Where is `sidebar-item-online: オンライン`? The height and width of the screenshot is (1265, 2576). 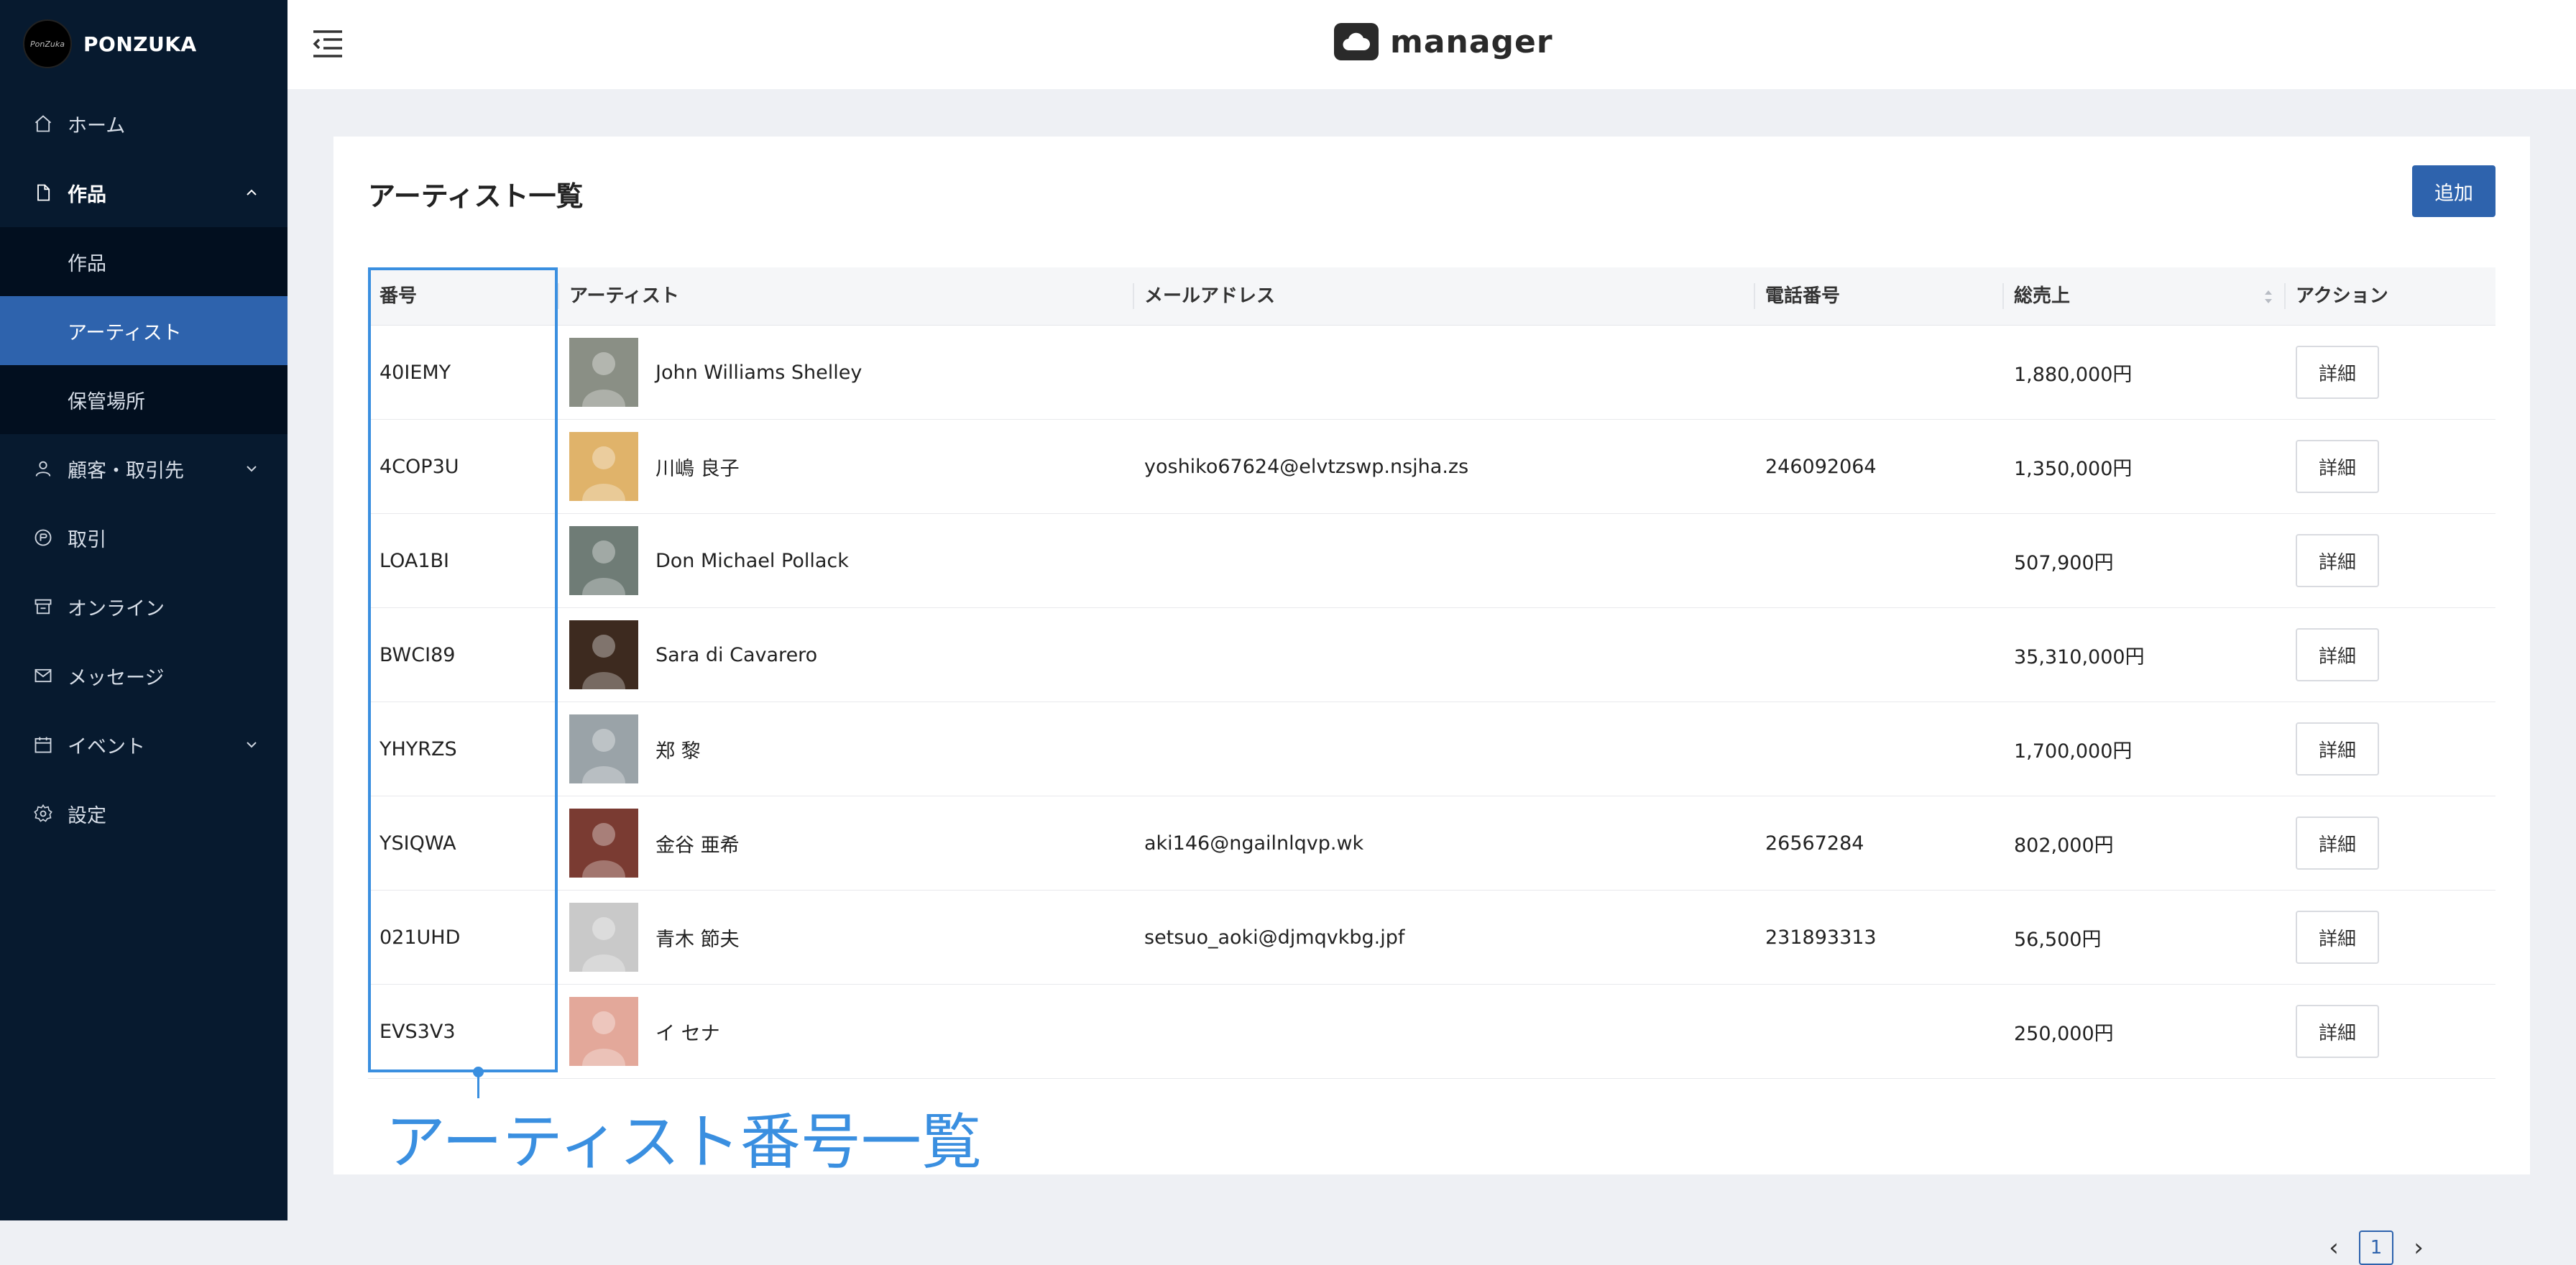
sidebar-item-online: オンライン is located at coordinates (144, 606).